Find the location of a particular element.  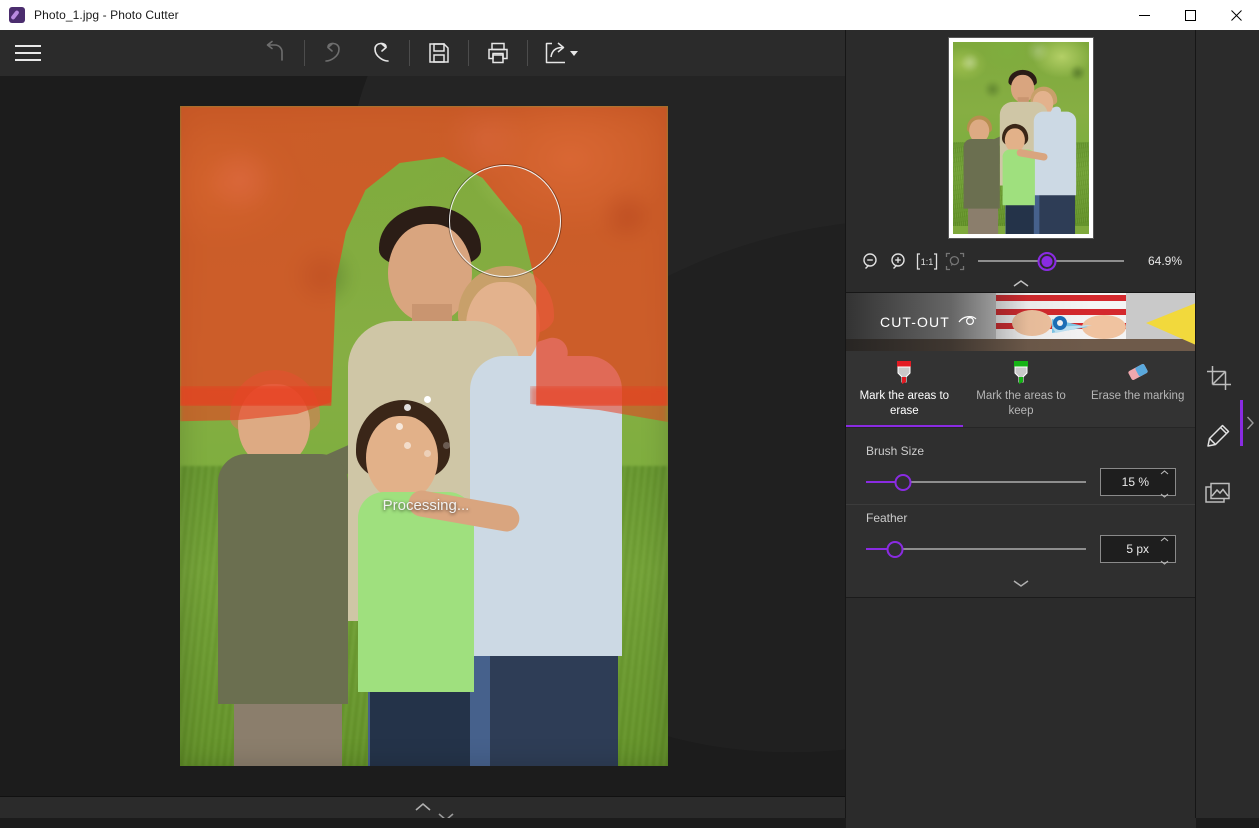

title-bar: Photo_1.jpg - Photo Cutter is located at coordinates (629, 15).